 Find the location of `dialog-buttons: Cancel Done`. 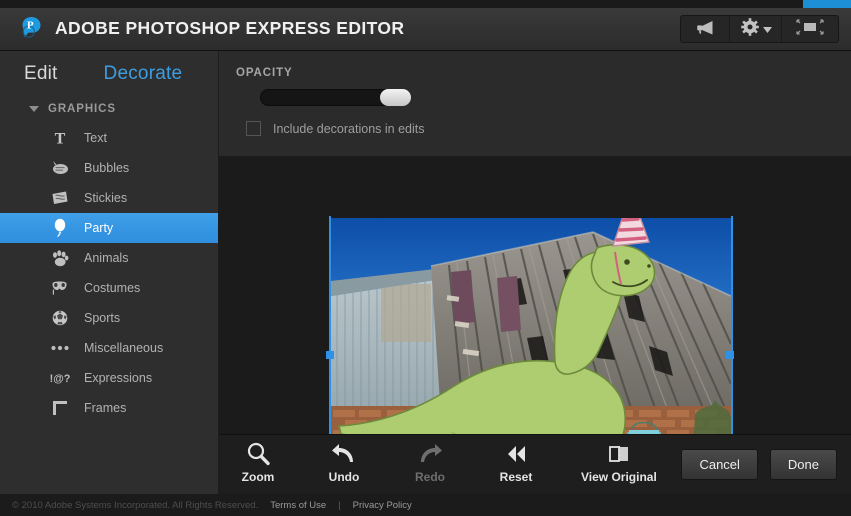

dialog-buttons: Cancel Done is located at coordinates (759, 464).